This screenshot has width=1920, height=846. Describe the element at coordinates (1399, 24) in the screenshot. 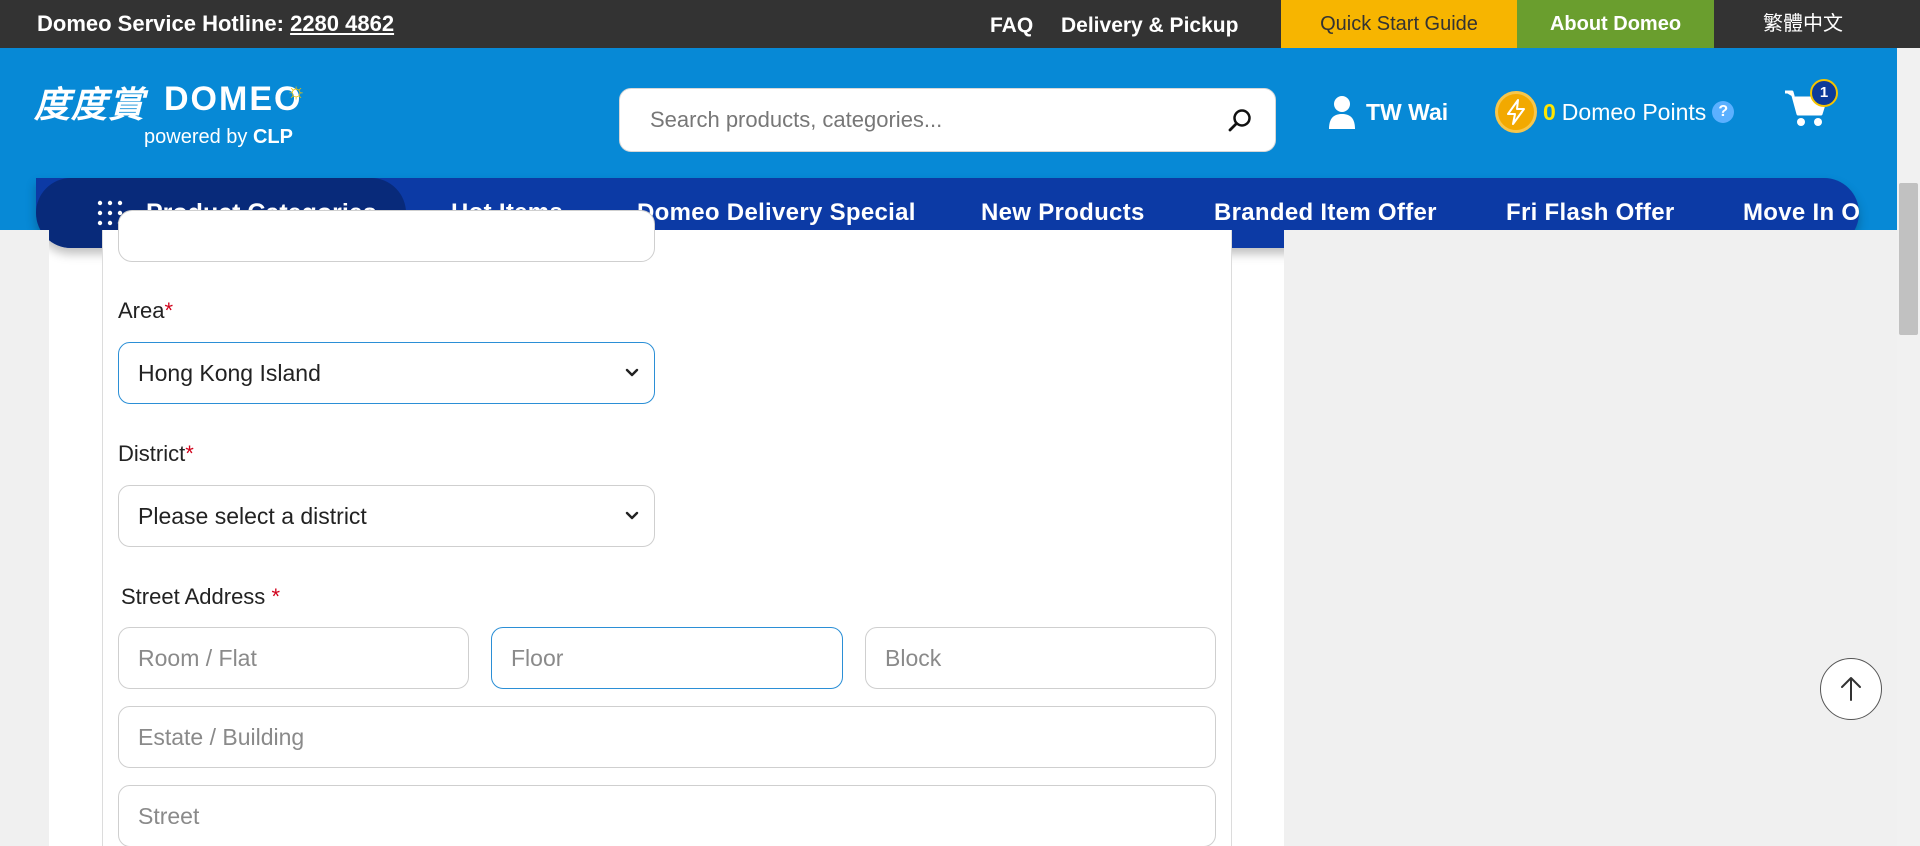

I see `quick-start-guide-button: Quick Start Guide` at that location.